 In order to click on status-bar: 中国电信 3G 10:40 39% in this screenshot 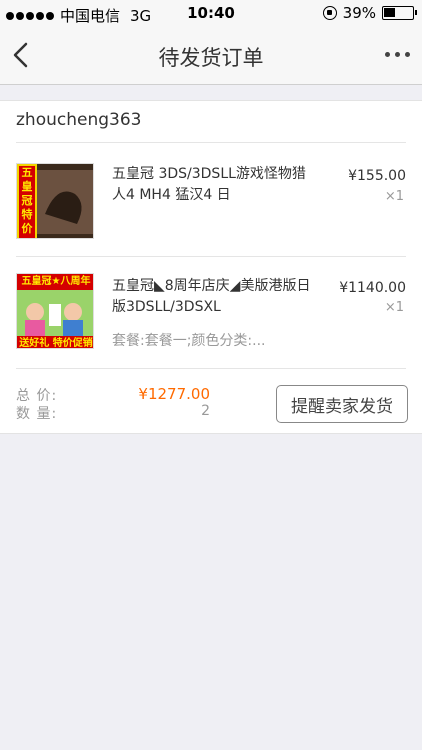, I will do `click(211, 14)`.